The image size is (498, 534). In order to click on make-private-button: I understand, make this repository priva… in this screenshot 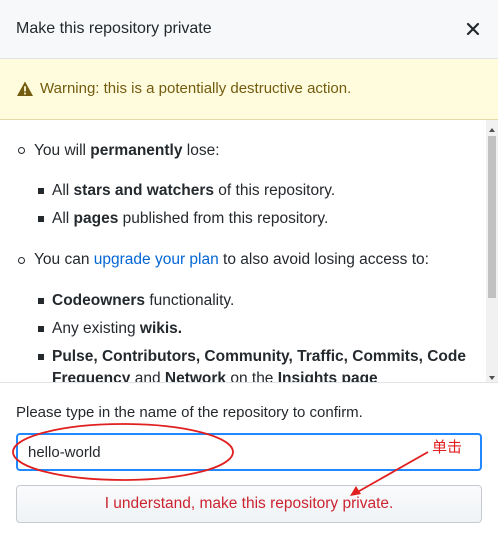, I will do `click(249, 504)`.